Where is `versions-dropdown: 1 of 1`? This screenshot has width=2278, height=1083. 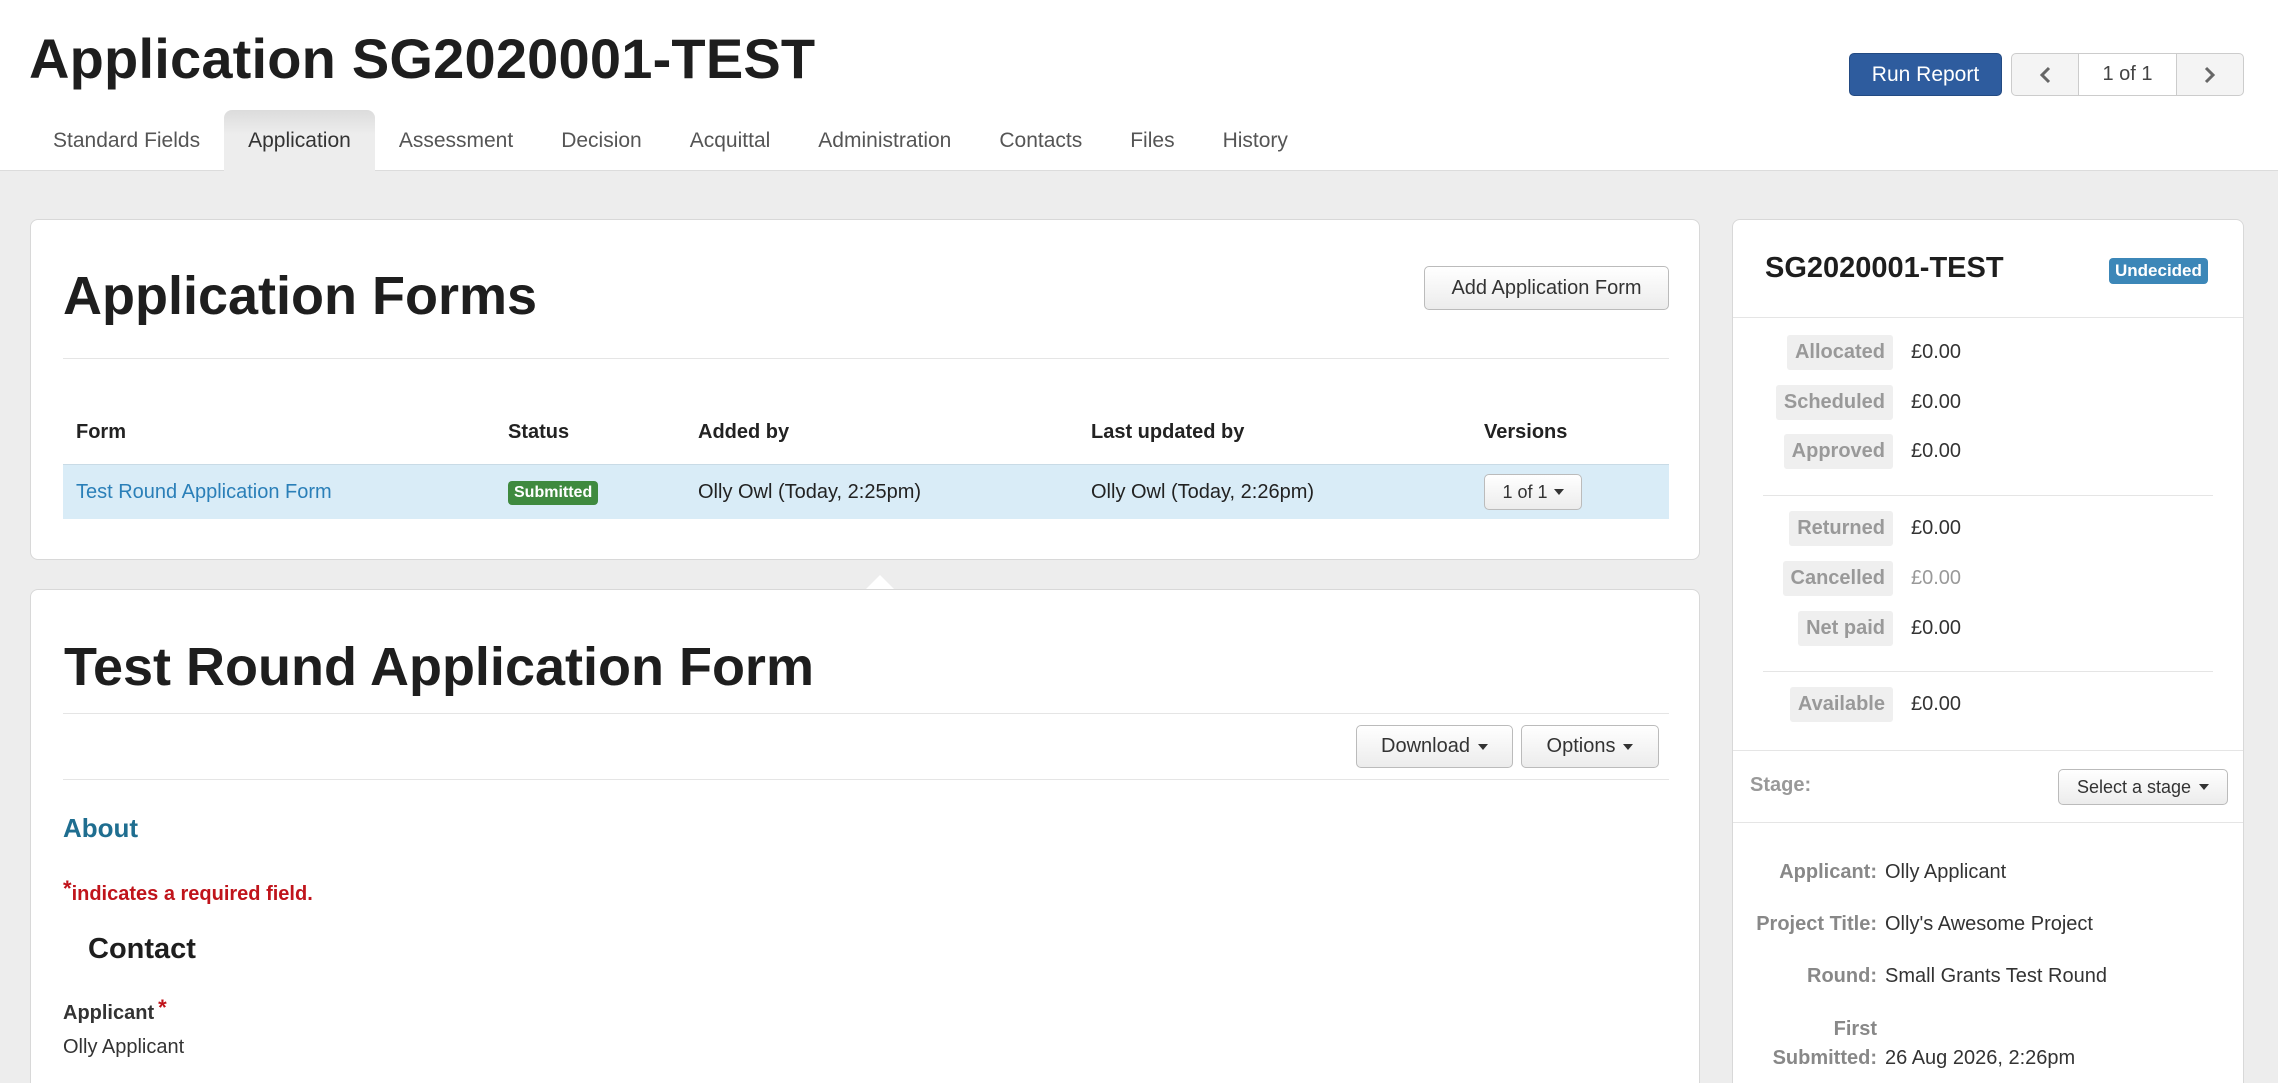 versions-dropdown: 1 of 1 is located at coordinates (1533, 492).